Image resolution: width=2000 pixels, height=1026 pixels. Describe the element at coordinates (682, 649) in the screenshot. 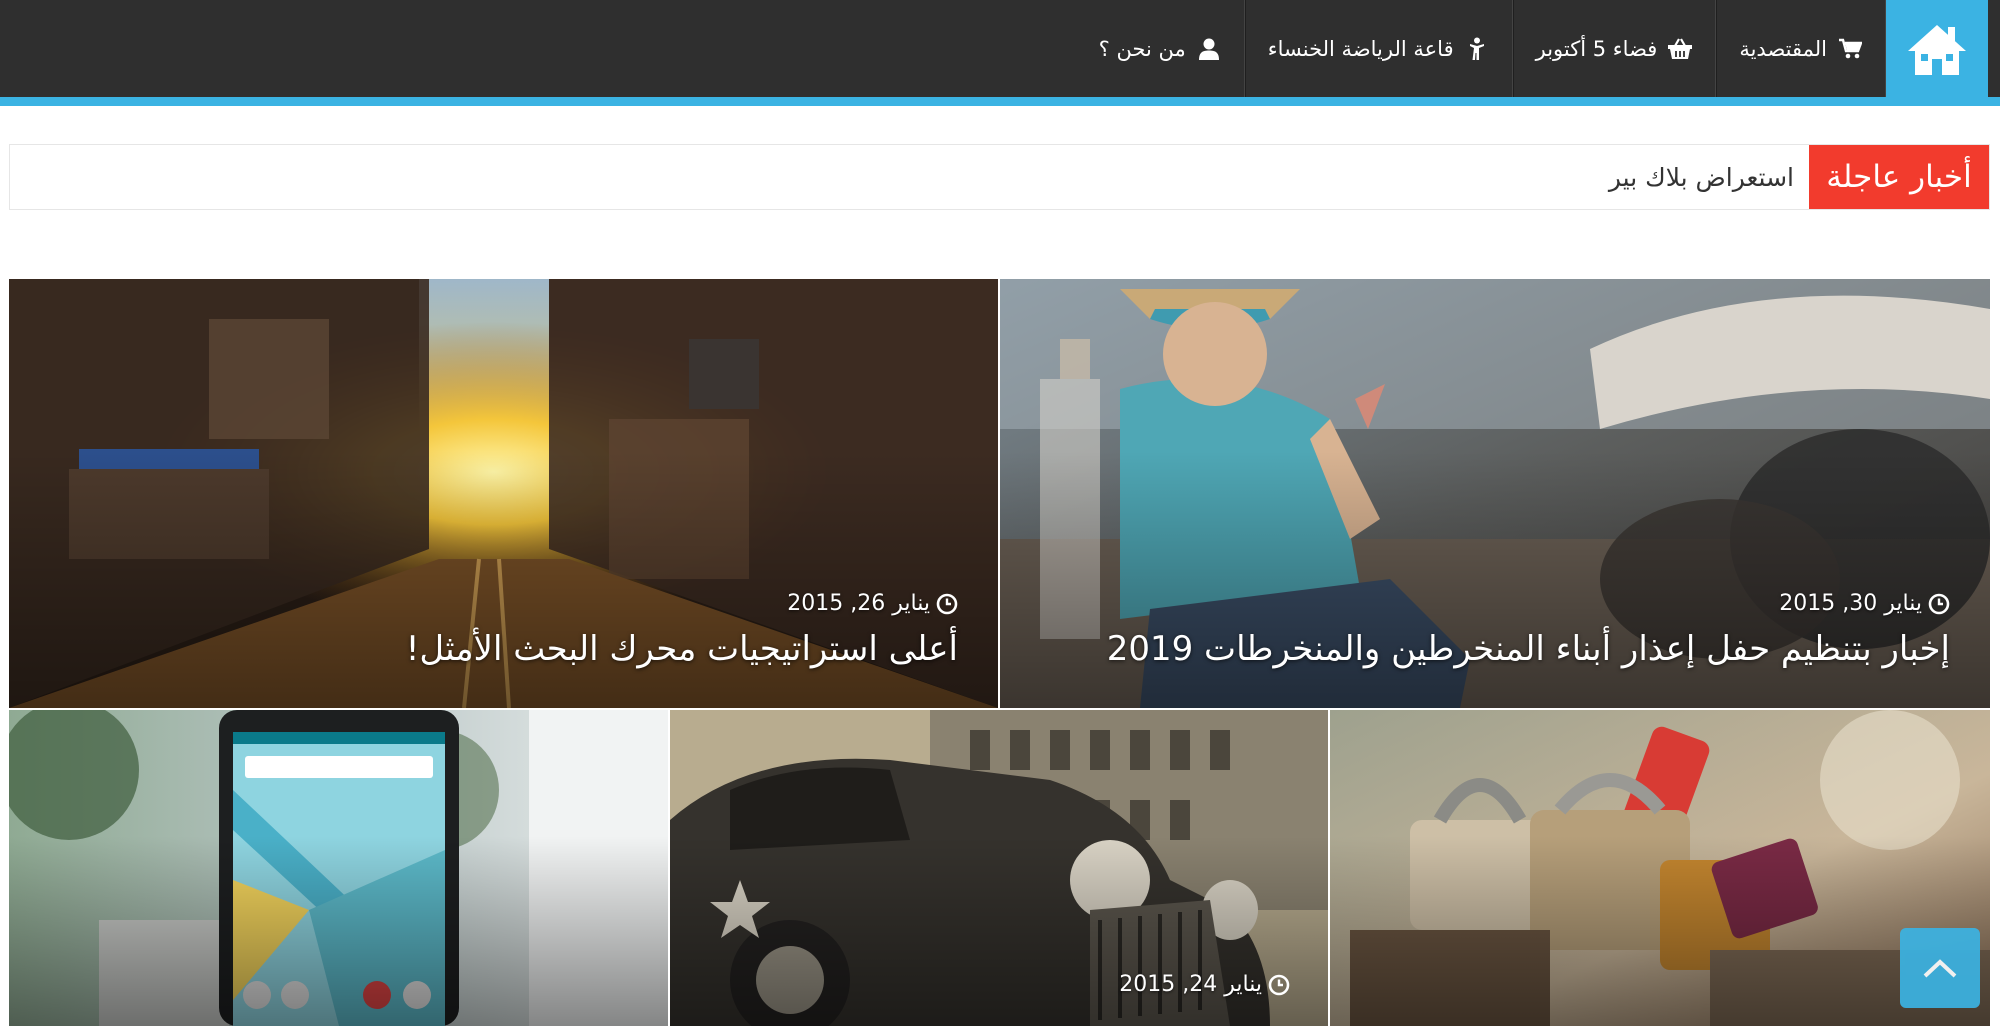

I see `post-title: أعلى استراتيجيات محرك البحث الأمثل!` at that location.